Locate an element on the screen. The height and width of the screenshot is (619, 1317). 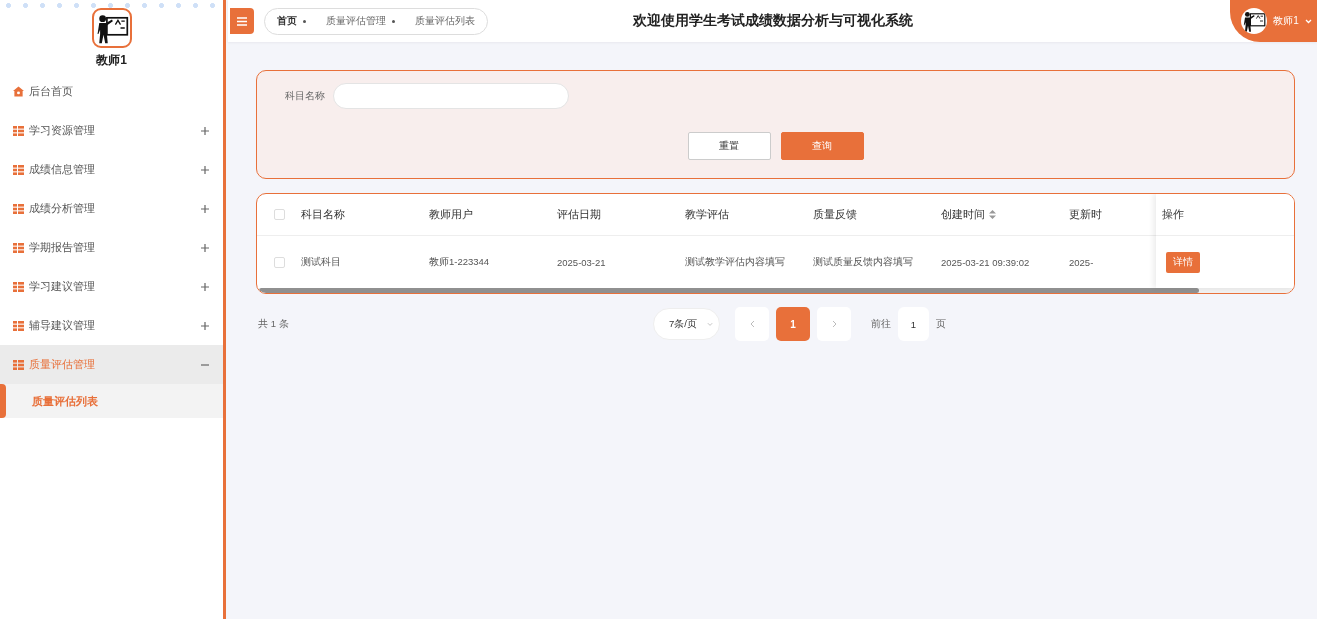
sort-icon is located at coordinates (992, 214).